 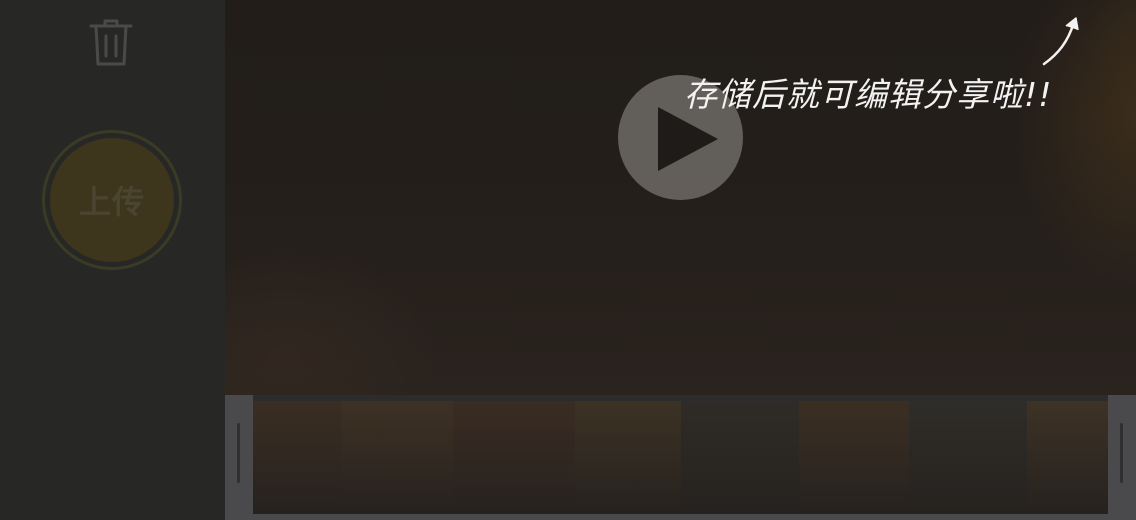 What do you see at coordinates (868, 94) in the screenshot?
I see `hint-text: 存储后就可编辑分享啦!!` at bounding box center [868, 94].